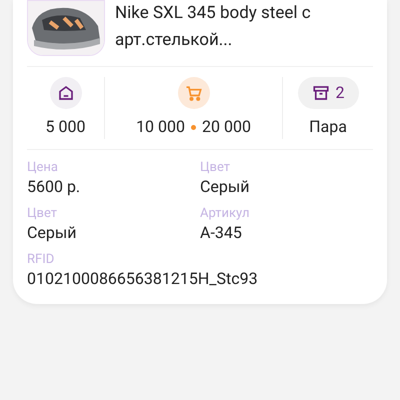 This screenshot has height=400, width=400. I want to click on pack-count: 2, so click(340, 93).